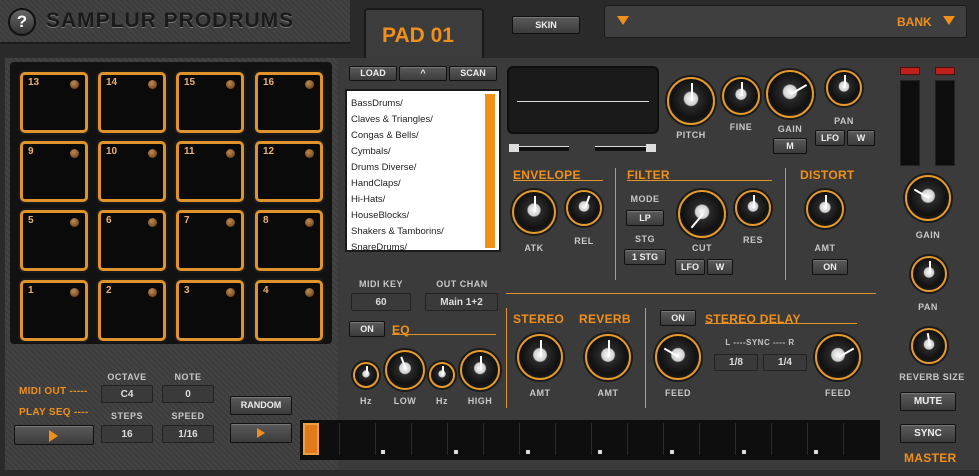 This screenshot has width=979, height=476. Describe the element at coordinates (861, 138) in the screenshot. I see `lfo-wave-button: W` at that location.